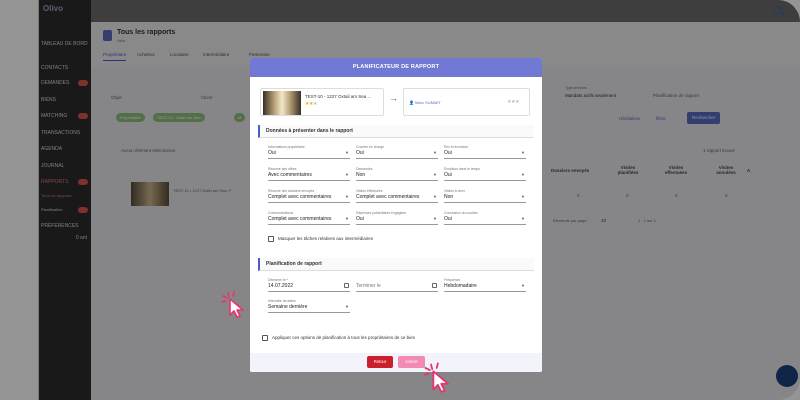 The image size is (800, 400). Describe the element at coordinates (282, 301) in the screenshot. I see `field-label: Intervalle de dates` at that location.